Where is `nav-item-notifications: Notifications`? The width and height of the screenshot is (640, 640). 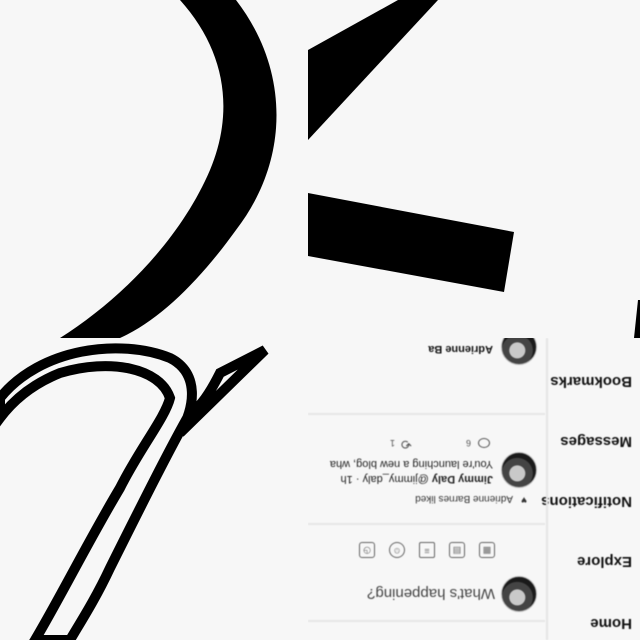 nav-item-notifications: Notifications is located at coordinates (586, 501).